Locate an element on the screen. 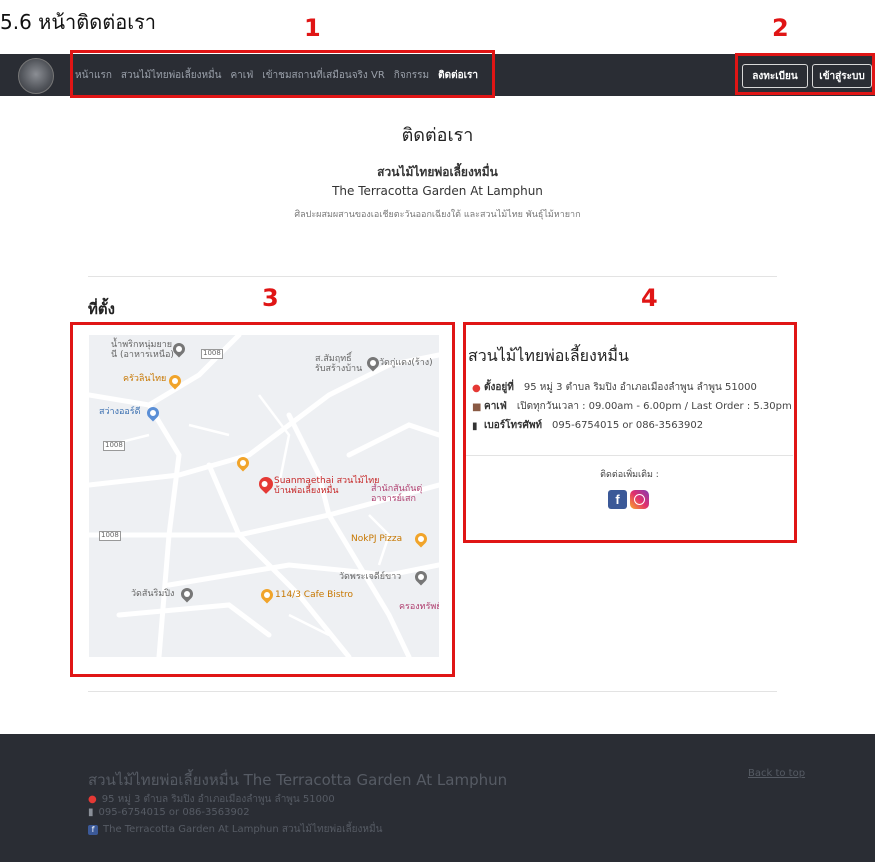  map-label: ส.สัมฤทธิ์ รับสร้างบ้าน is located at coordinates (339, 364).